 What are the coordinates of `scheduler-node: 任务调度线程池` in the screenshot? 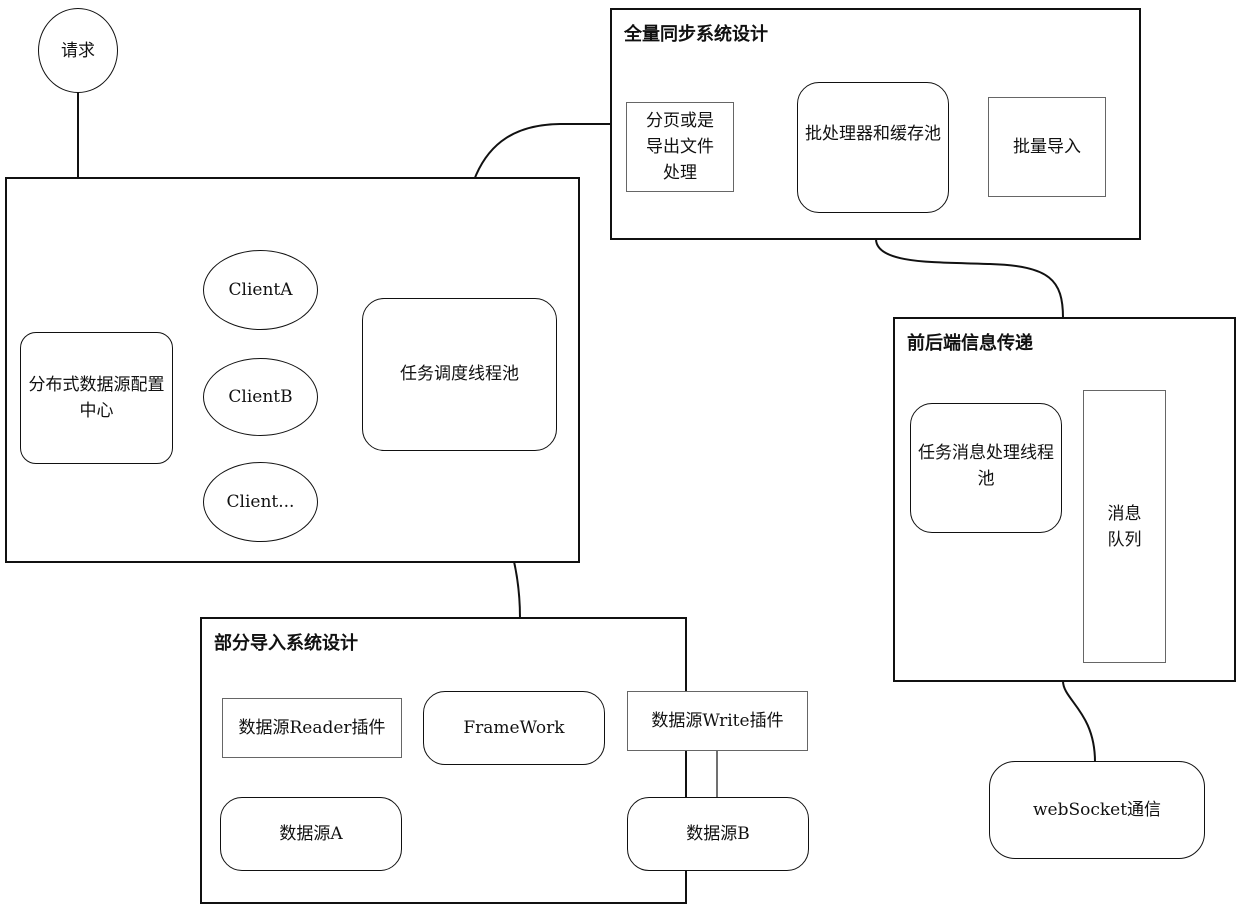 It's located at (459, 374).